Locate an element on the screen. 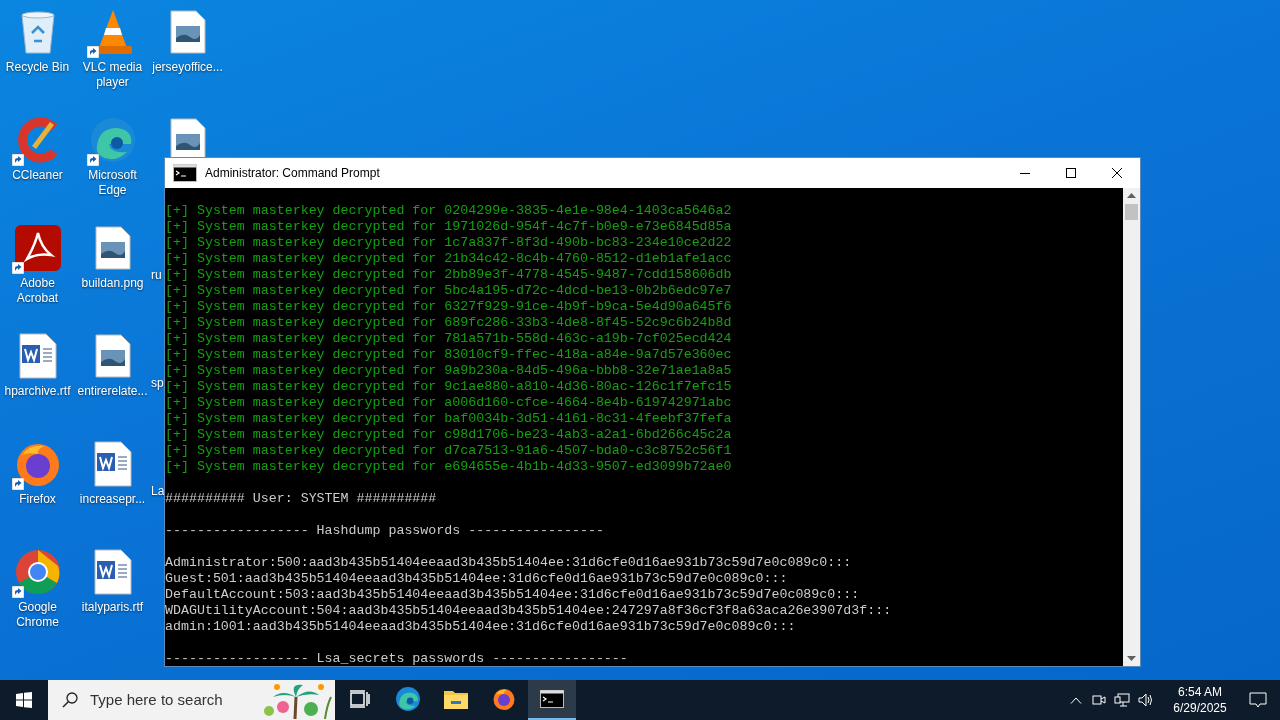  console-line: [+] System masterkey decrypted for 2bb89e3f-4778-4545-9487-7cdd158606db is located at coordinates (448, 275).